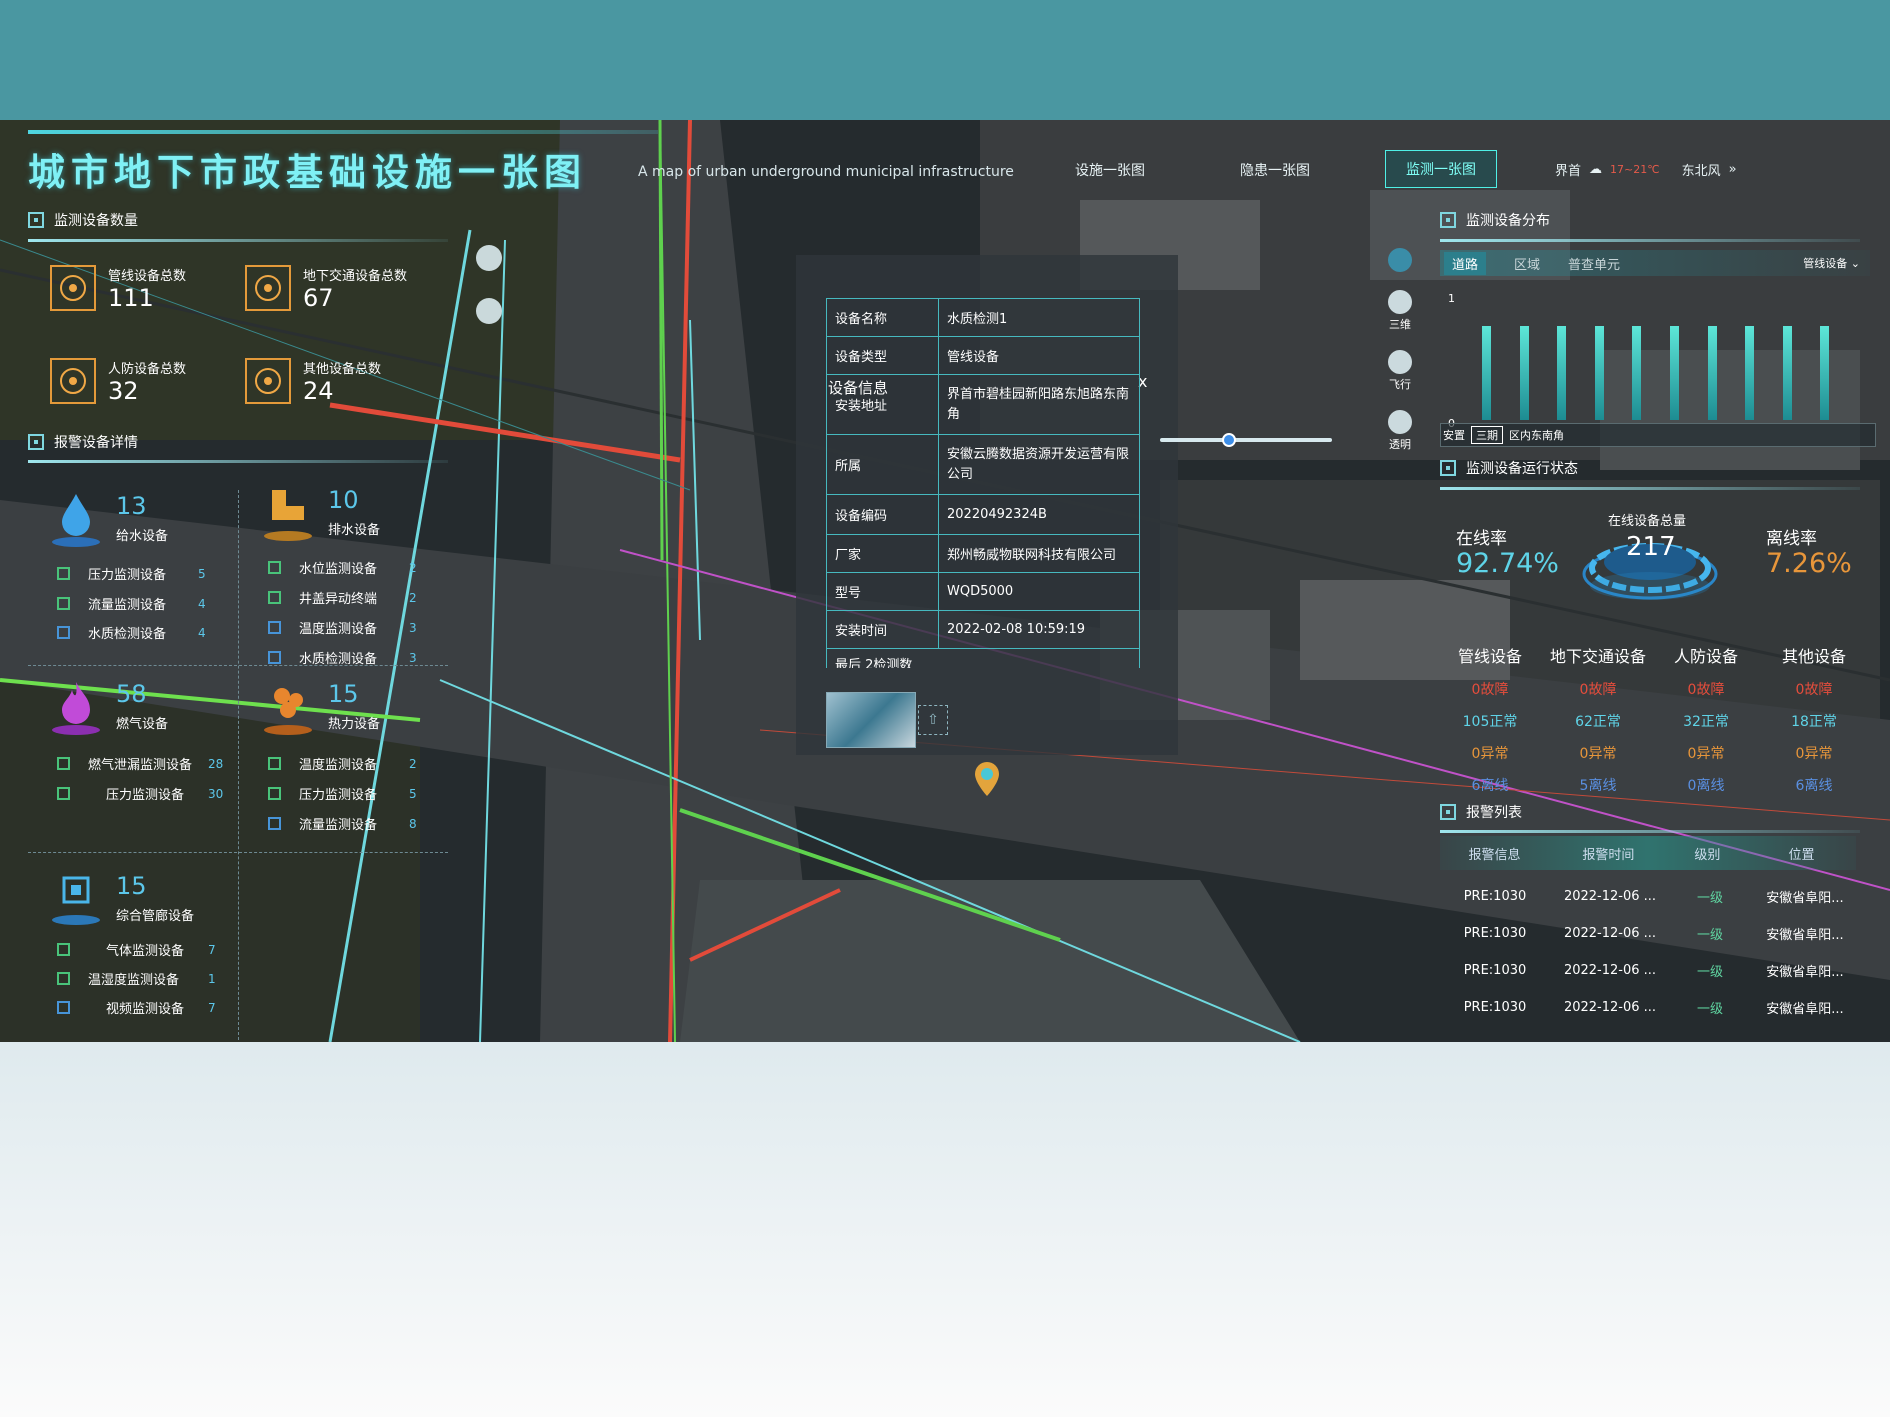  Describe the element at coordinates (983, 629) in the screenshot. I see `table-row: 安装时间 2022-02-08 10:59:19` at that location.